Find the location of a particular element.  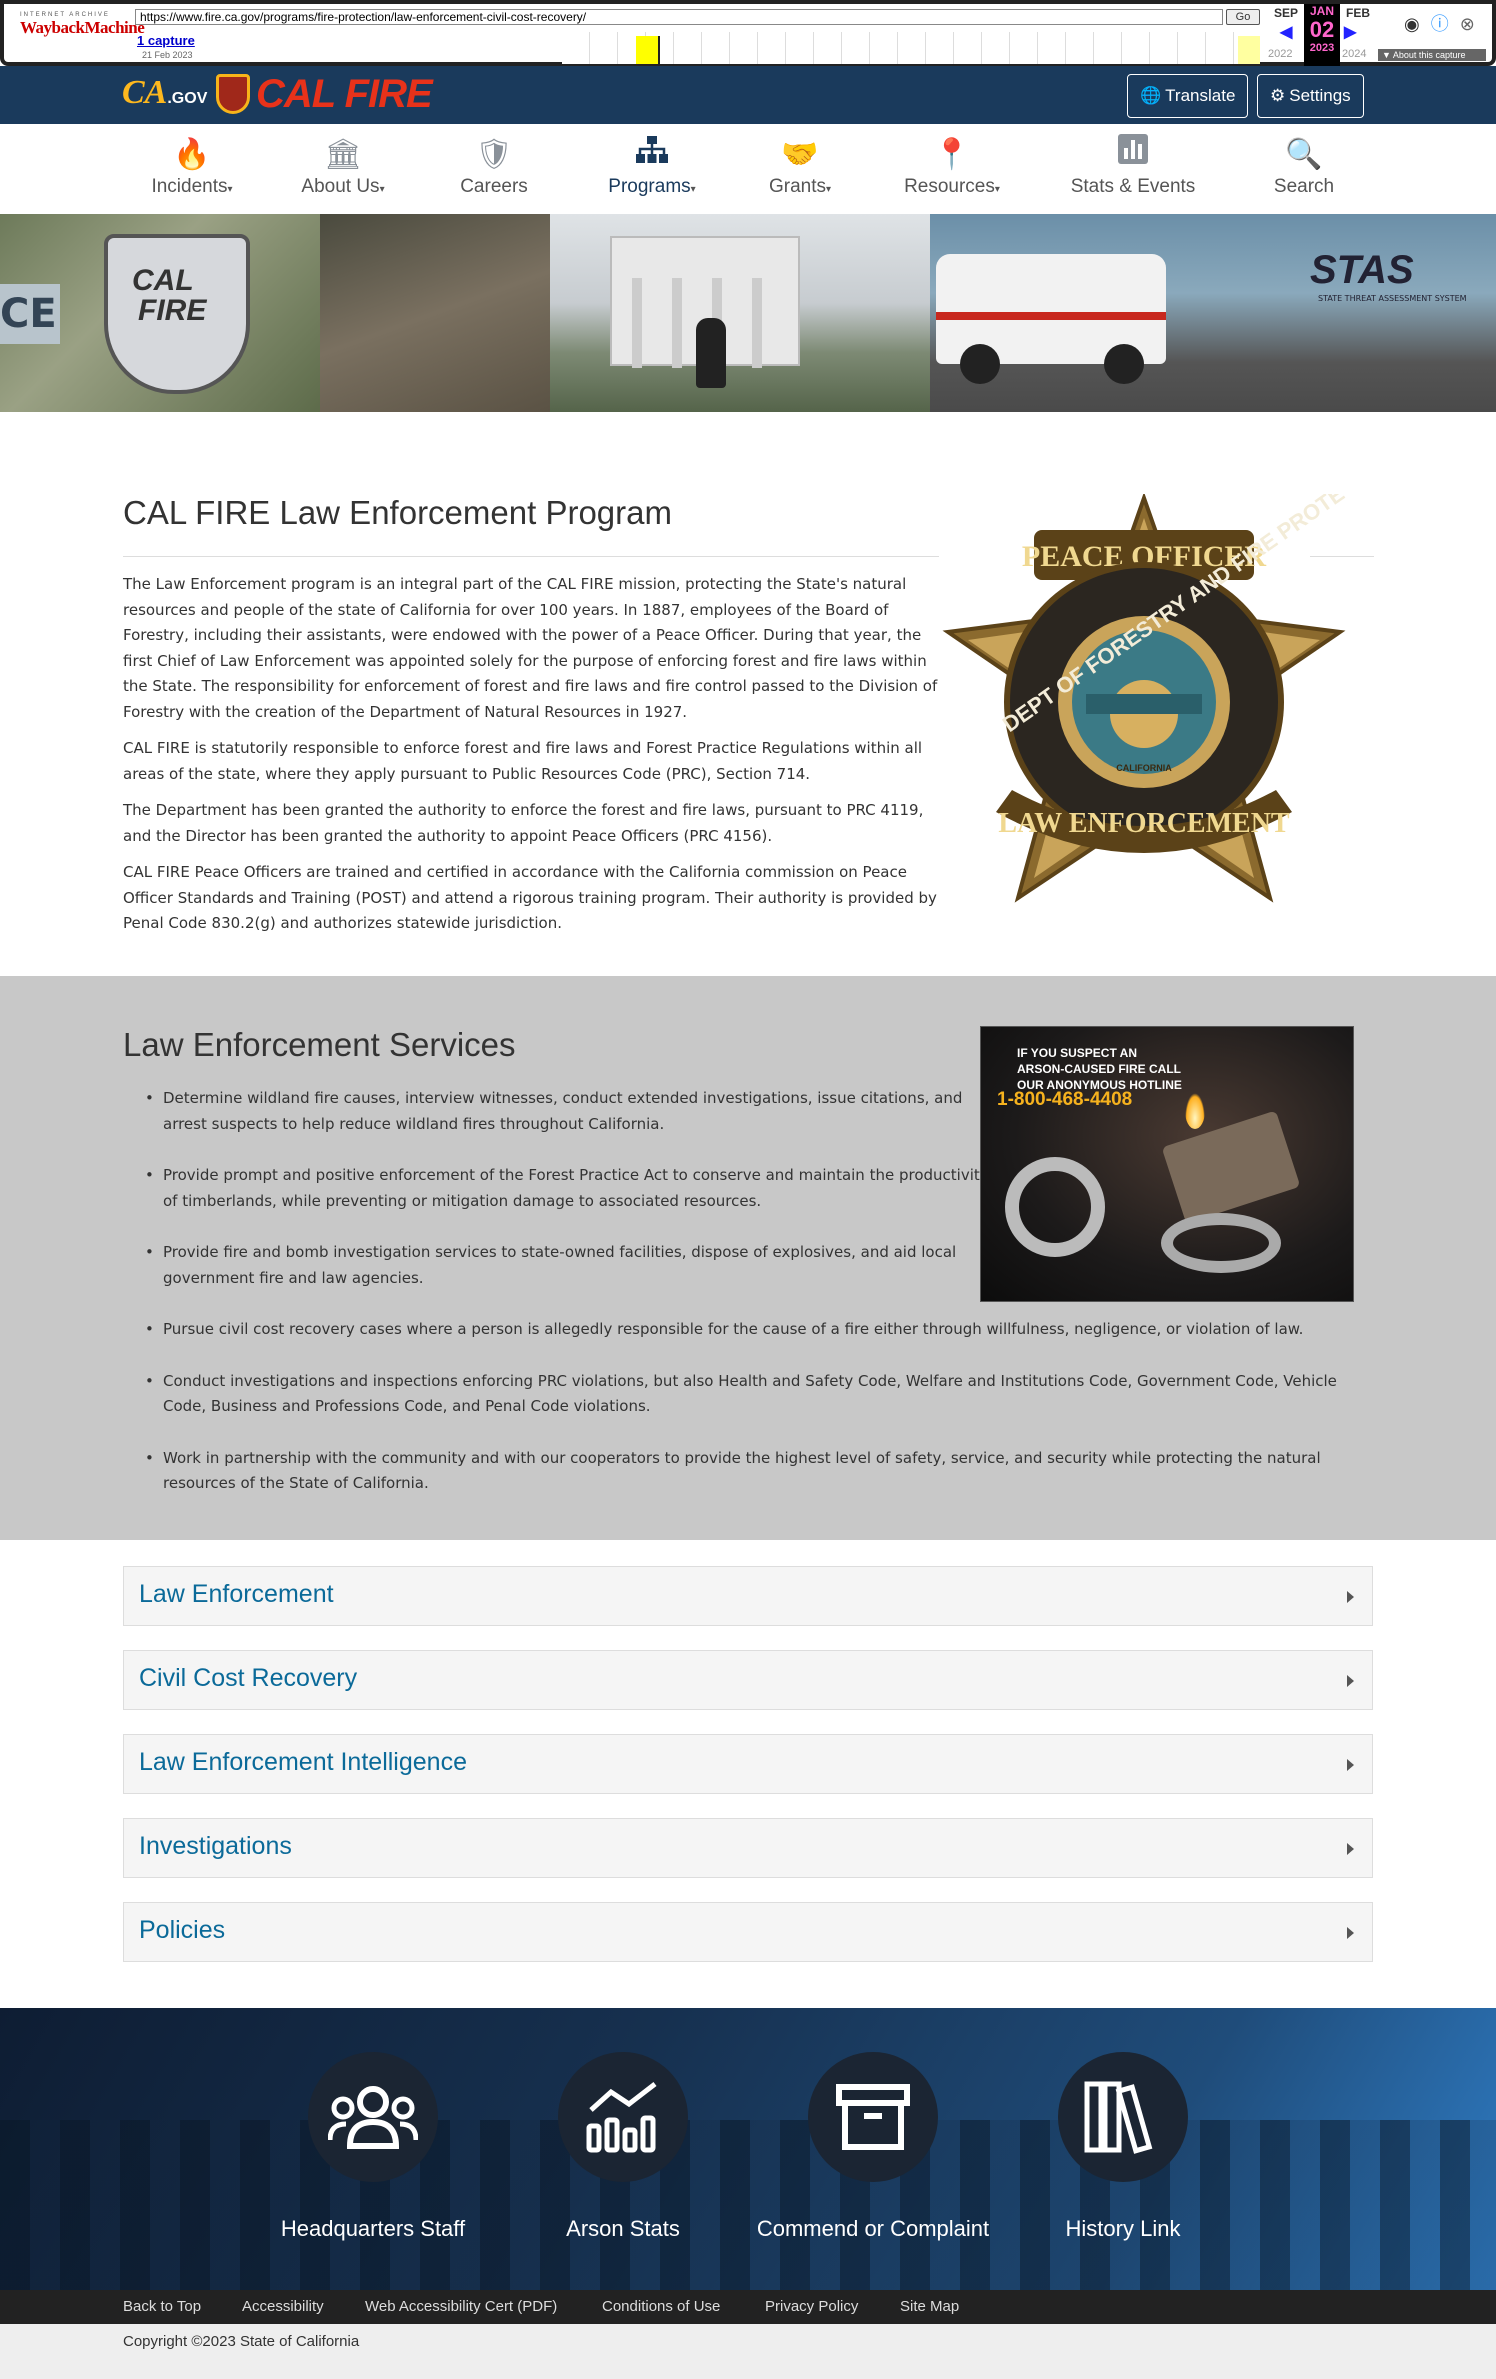

sparkline-capture-tick is located at coordinates (659, 50).